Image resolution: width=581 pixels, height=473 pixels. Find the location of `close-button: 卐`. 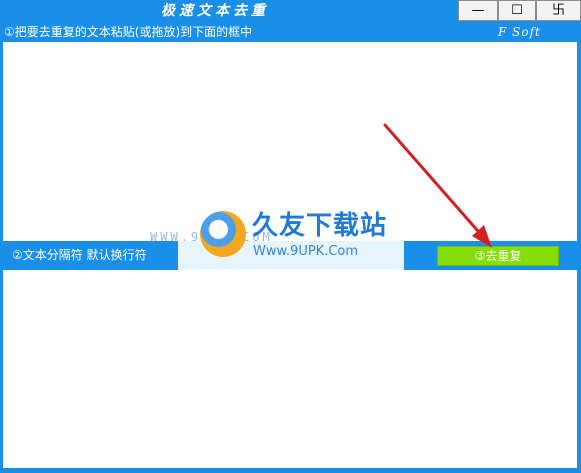

close-button: 卐 is located at coordinates (558, 10).